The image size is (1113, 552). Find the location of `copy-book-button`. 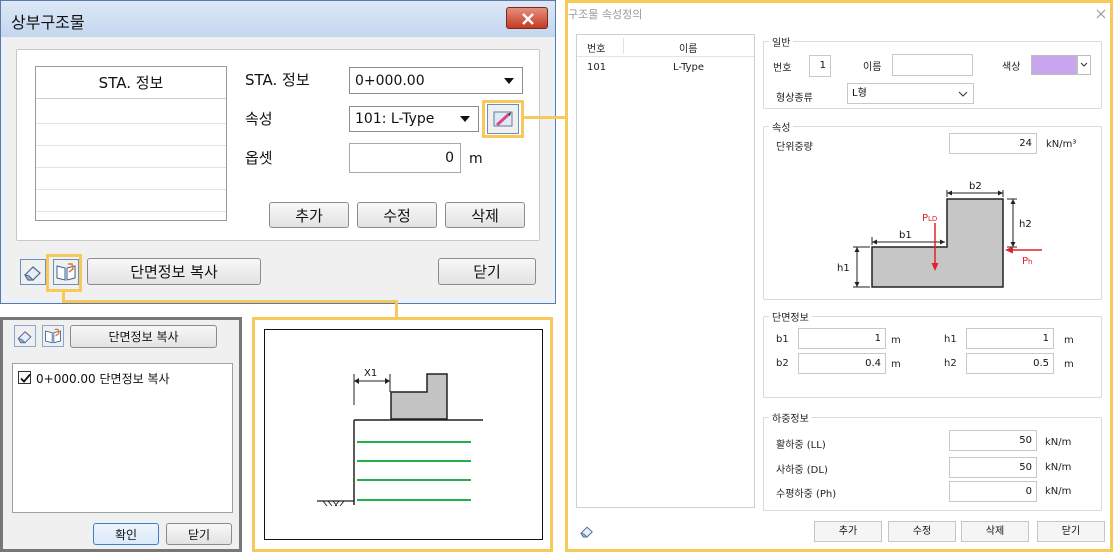

copy-book-button is located at coordinates (53, 336).